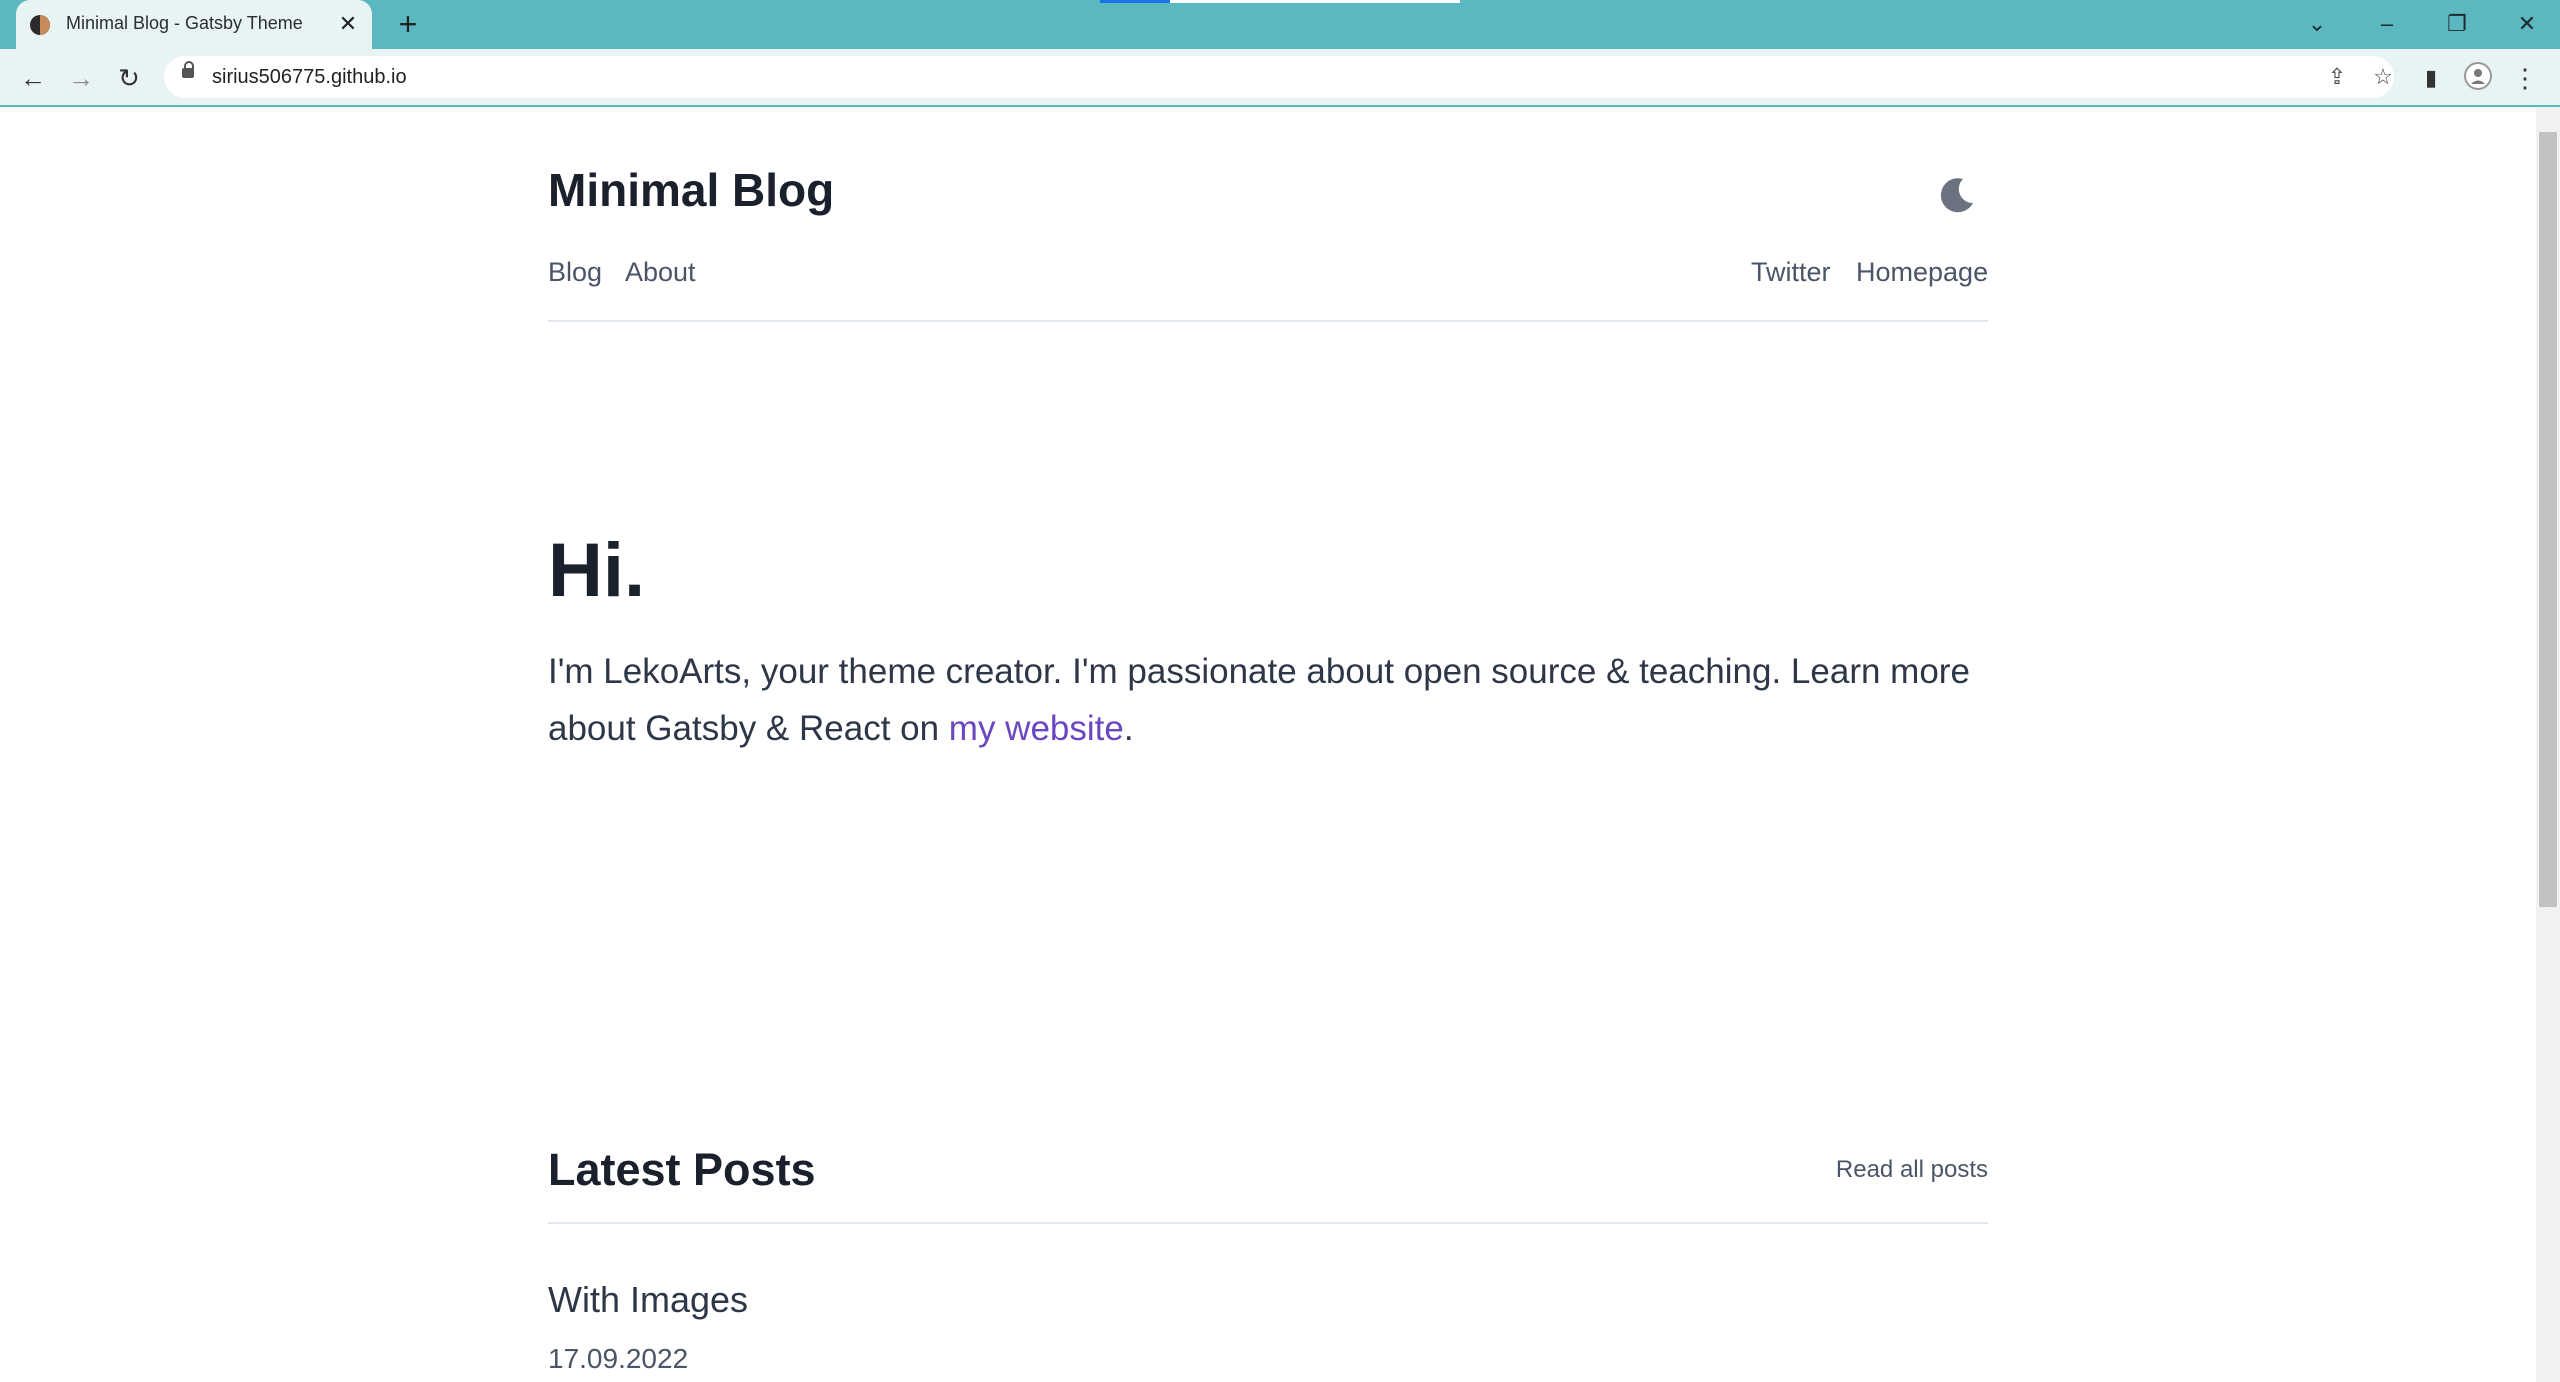 This screenshot has height=1382, width=2560. What do you see at coordinates (2317, 24) in the screenshot?
I see `tab-search-chevron-icon: ⌄` at bounding box center [2317, 24].